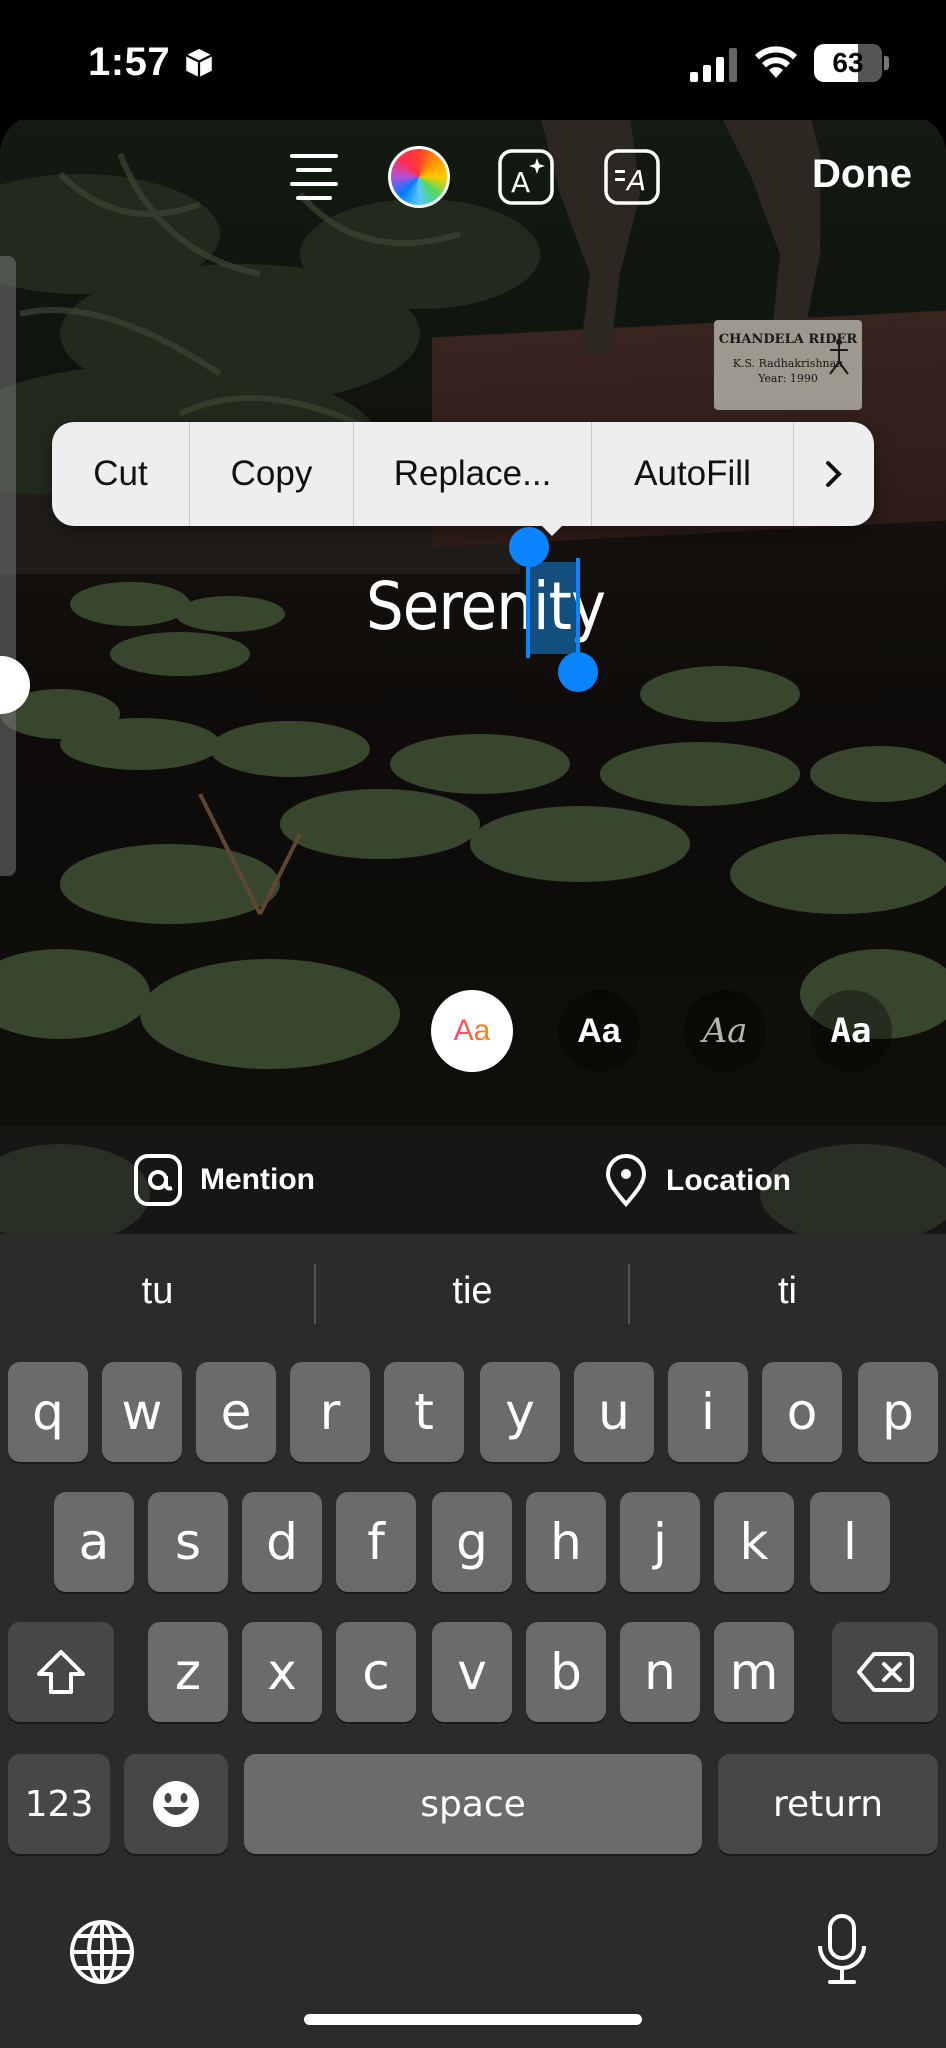  I want to click on battery-nub, so click(886, 63).